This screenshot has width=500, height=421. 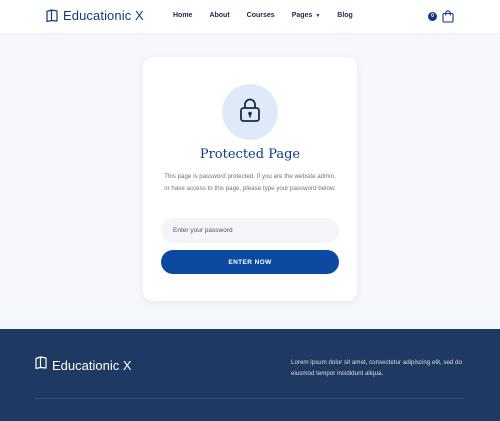 What do you see at coordinates (302, 15) in the screenshot?
I see `nav-item-pages-label: Pages` at bounding box center [302, 15].